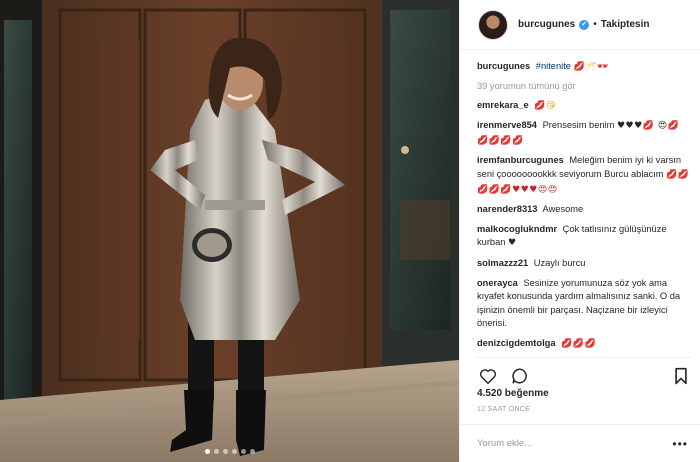 The image size is (700, 462). I want to click on caption-username: burcugunes, so click(503, 66).